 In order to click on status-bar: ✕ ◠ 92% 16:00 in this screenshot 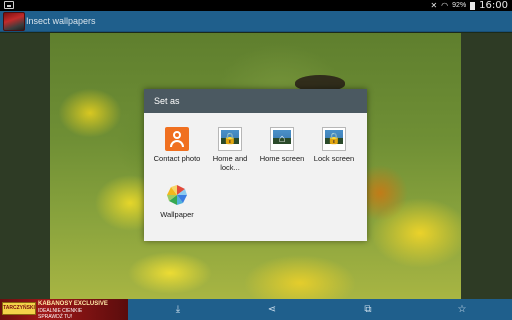, I will do `click(256, 5)`.